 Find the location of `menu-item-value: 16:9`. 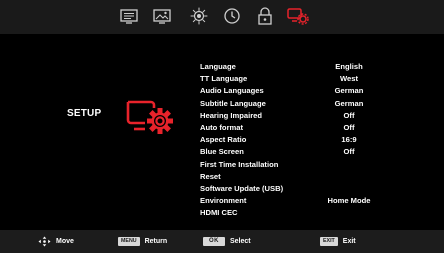

menu-item-value: 16:9 is located at coordinates (349, 140).